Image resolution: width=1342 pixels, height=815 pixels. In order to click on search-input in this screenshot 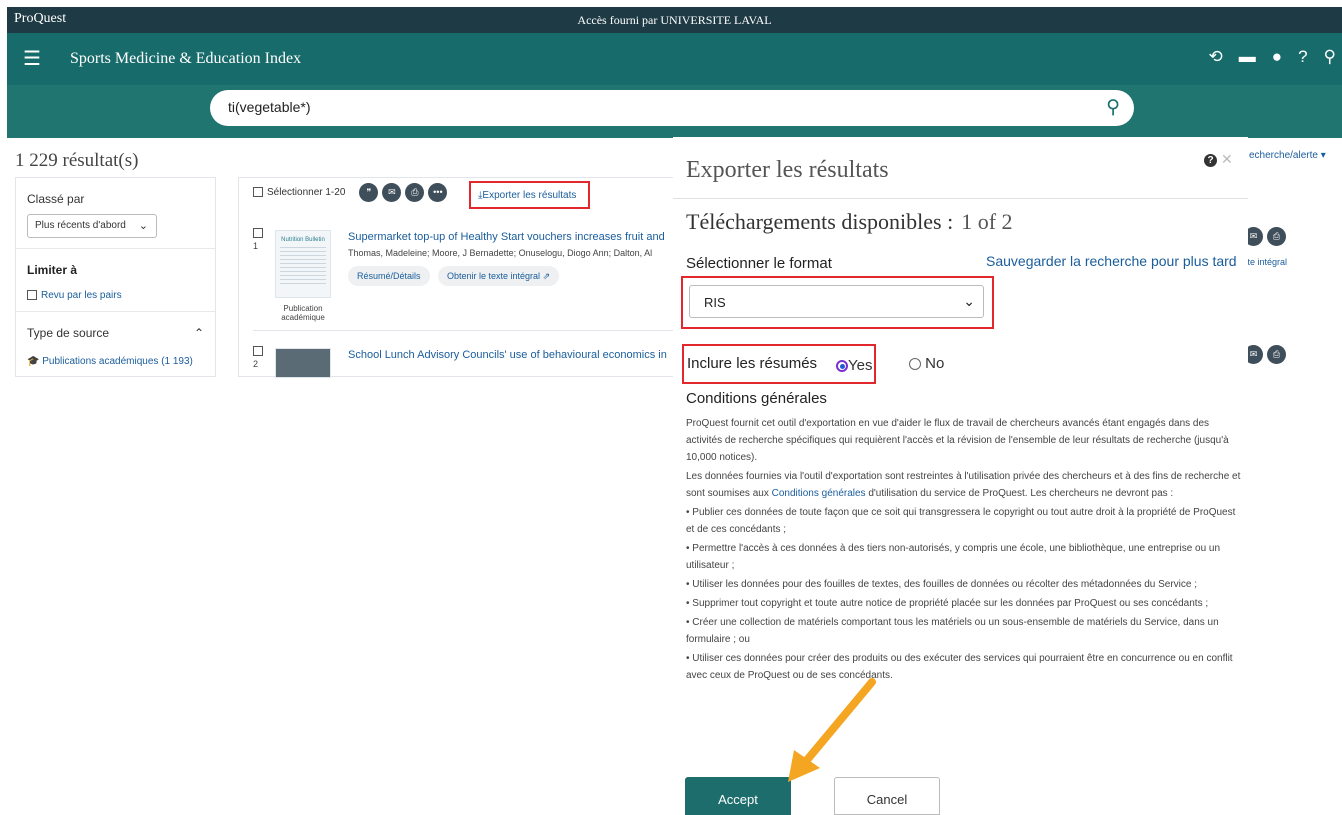, I will do `click(648, 107)`.